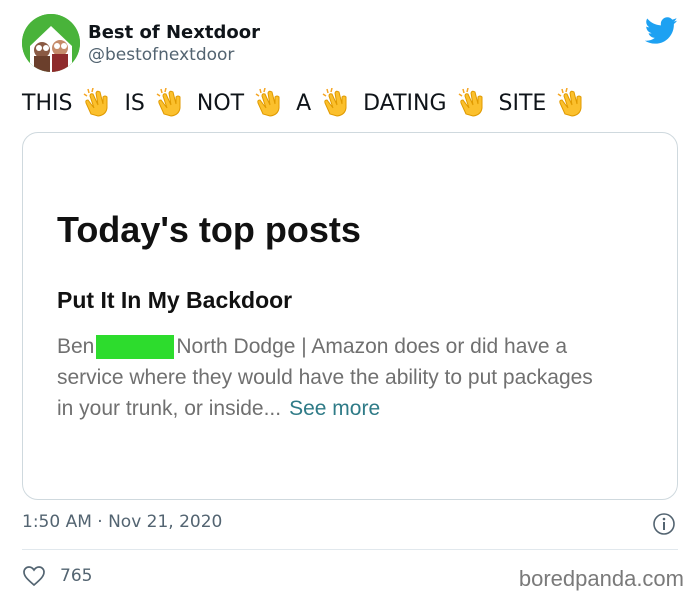 The width and height of the screenshot is (700, 603). Describe the element at coordinates (350, 549) in the screenshot. I see `divider` at that location.